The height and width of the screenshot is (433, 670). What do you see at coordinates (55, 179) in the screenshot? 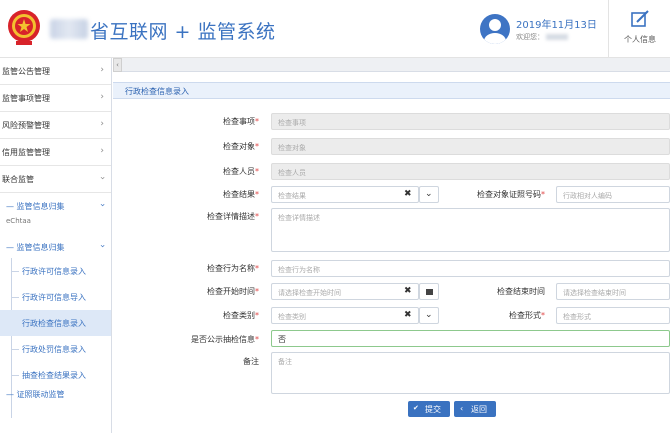
I see `sidebar-item-joint: 联合监管 ›` at bounding box center [55, 179].